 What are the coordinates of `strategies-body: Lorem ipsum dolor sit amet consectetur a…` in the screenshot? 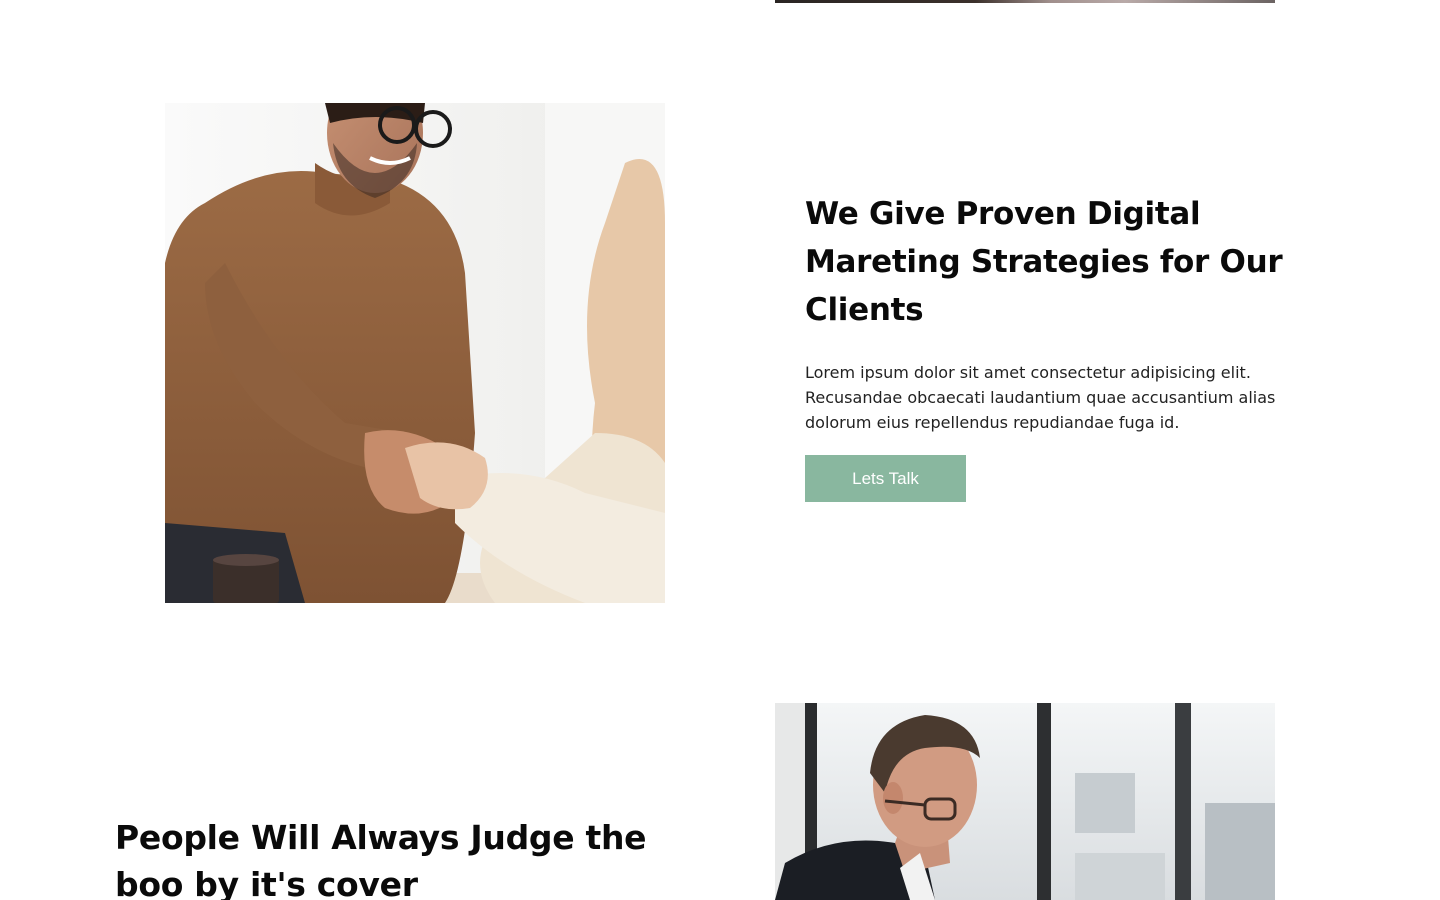 It's located at (1040, 397).